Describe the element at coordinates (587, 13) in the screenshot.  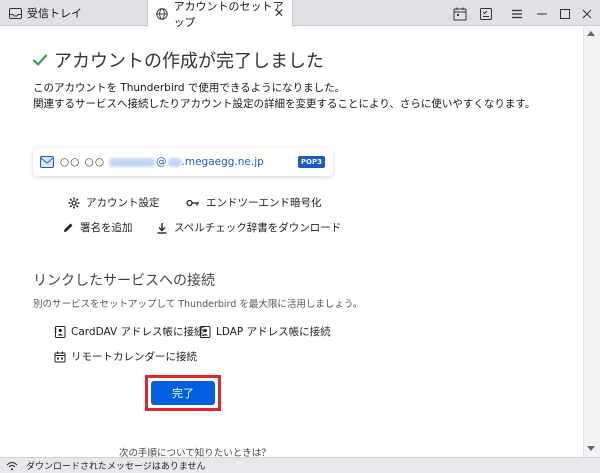
I see `window-close-icon` at that location.